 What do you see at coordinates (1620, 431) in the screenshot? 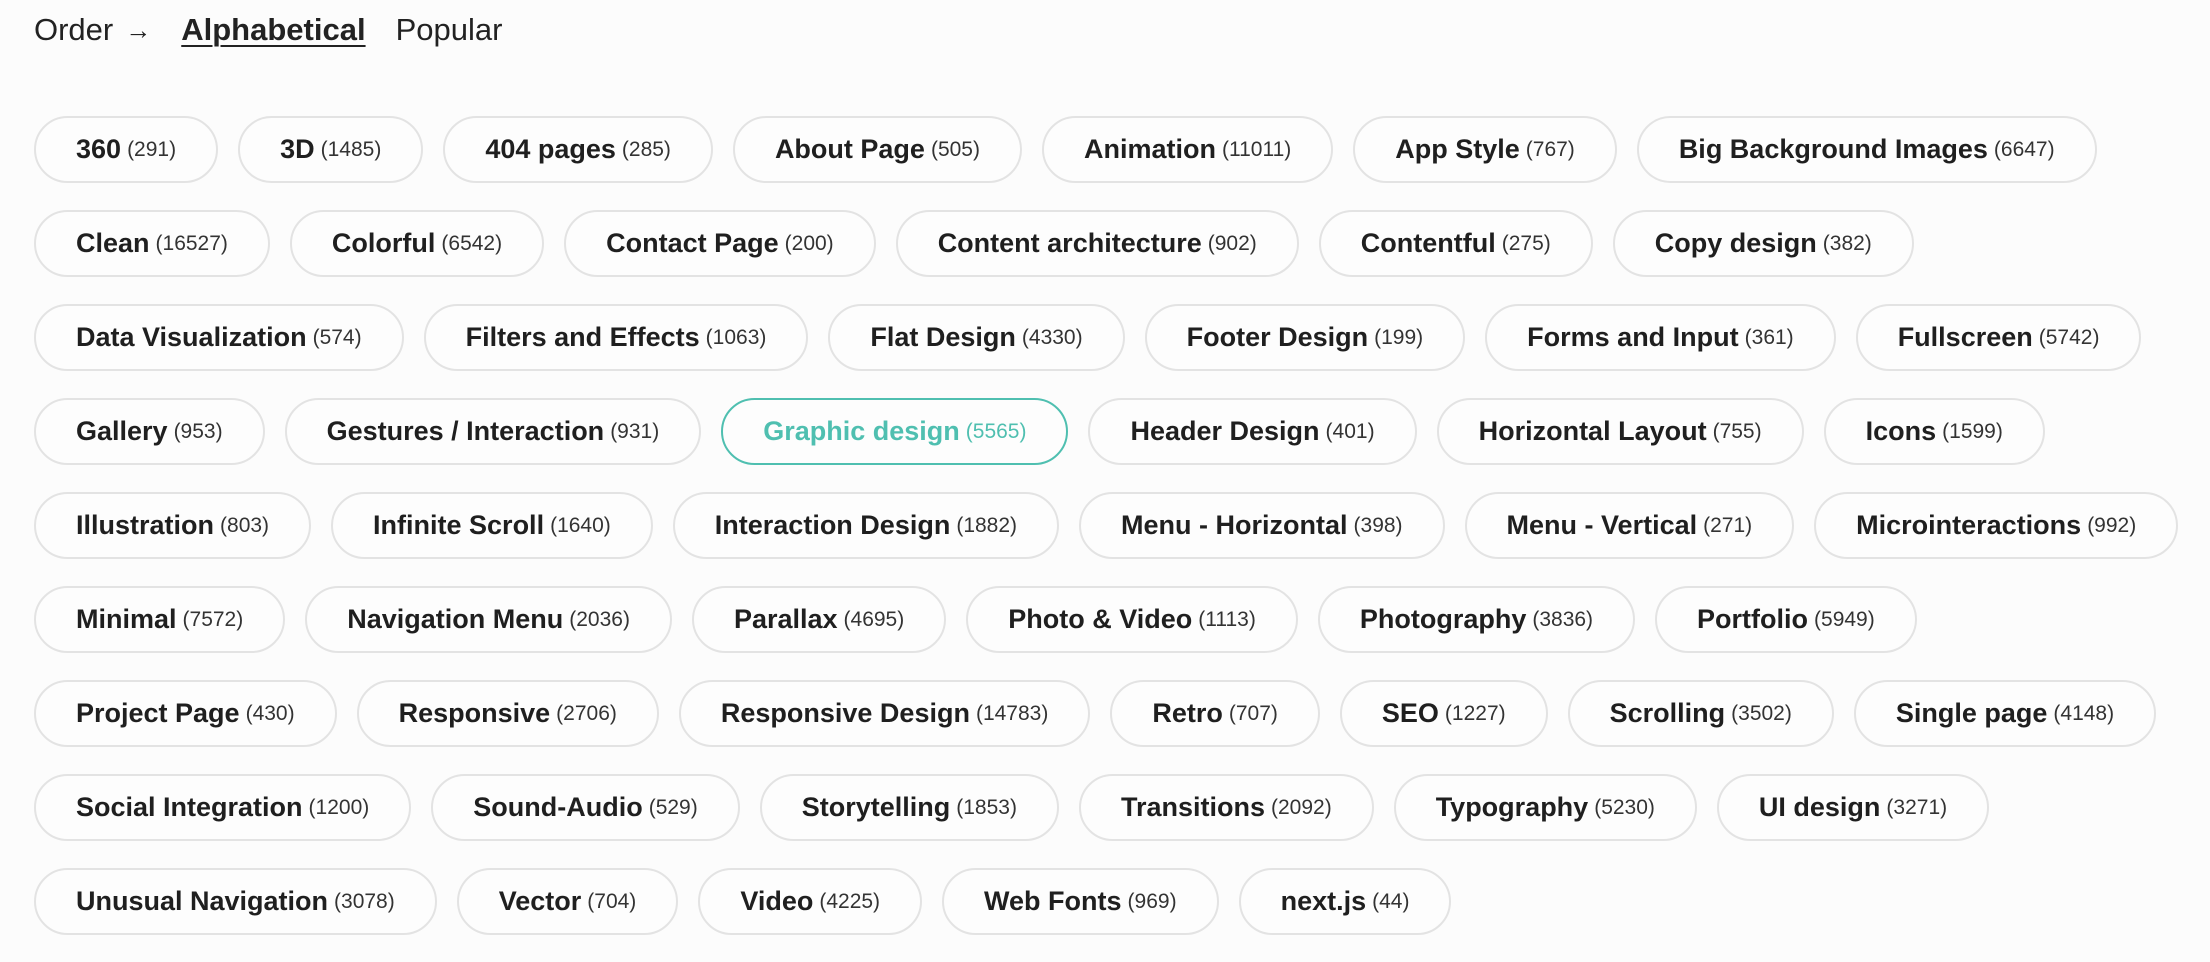
I see `tag-pill: Horizontal Layout (755)` at bounding box center [1620, 431].